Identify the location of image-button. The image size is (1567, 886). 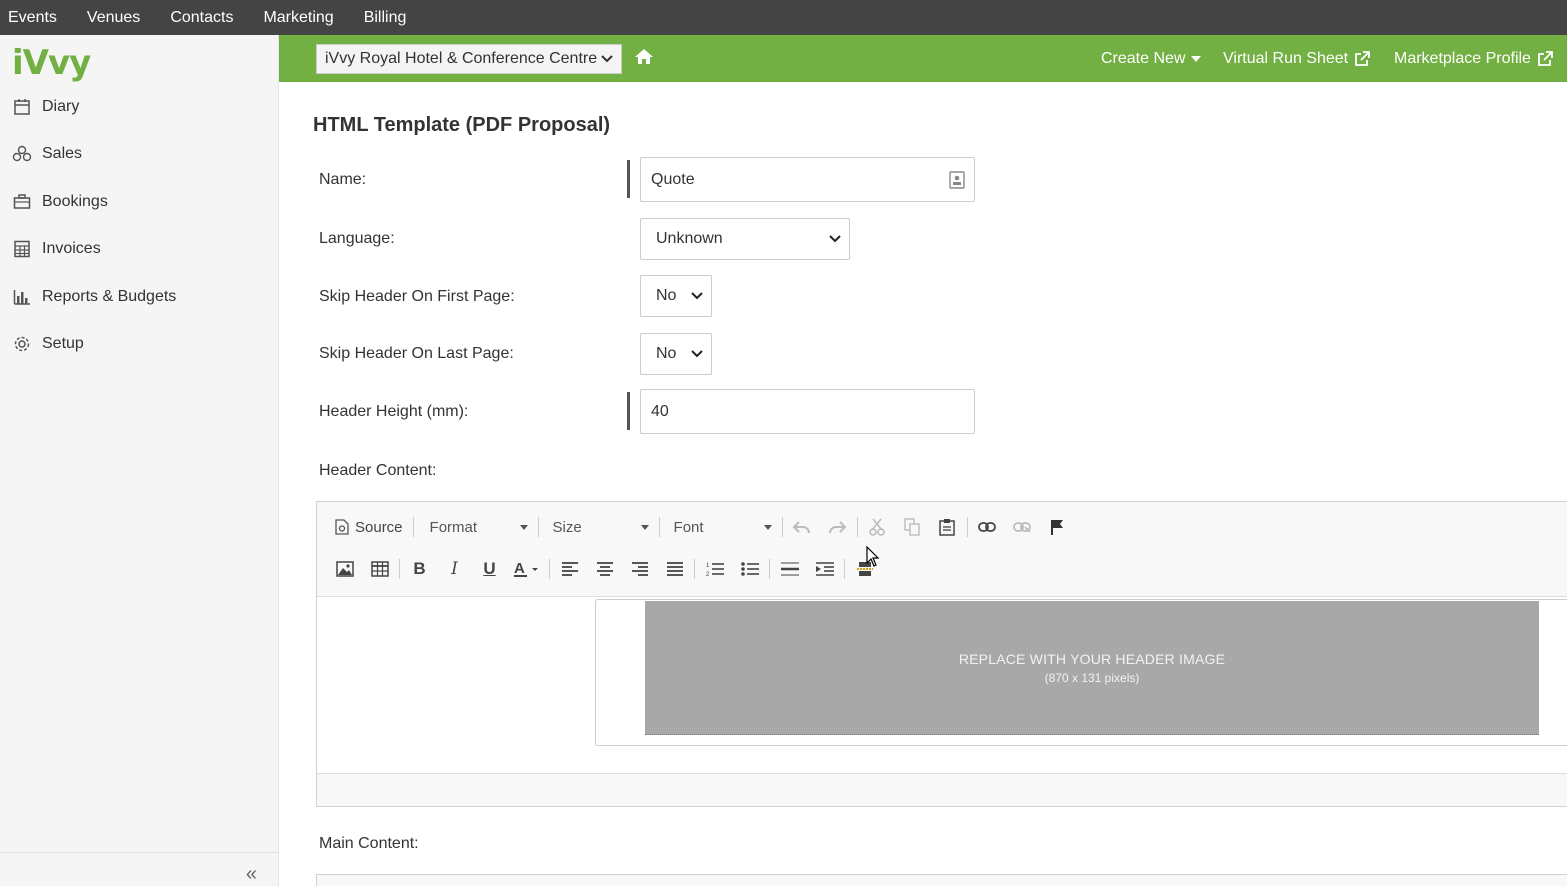
(344, 569).